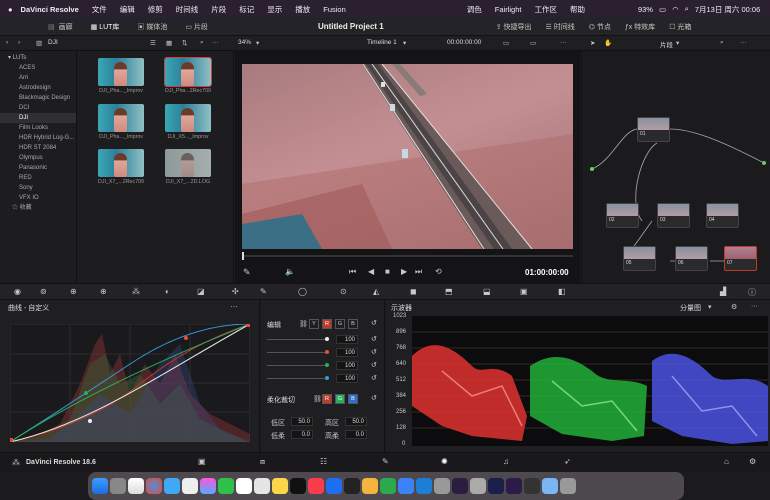  Describe the element at coordinates (640, 27) in the screenshot. I see `effects-tab: ƒx 特效库` at that location.